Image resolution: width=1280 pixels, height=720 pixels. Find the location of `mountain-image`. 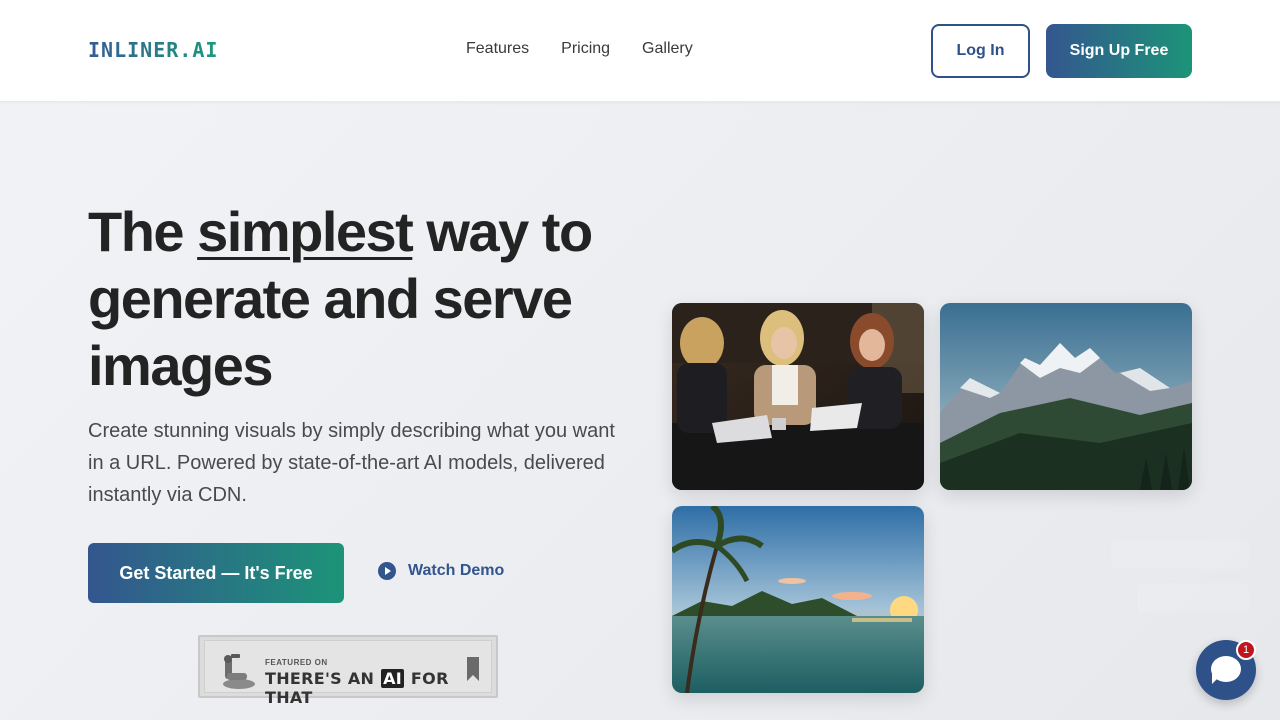

mountain-image is located at coordinates (1066, 396).